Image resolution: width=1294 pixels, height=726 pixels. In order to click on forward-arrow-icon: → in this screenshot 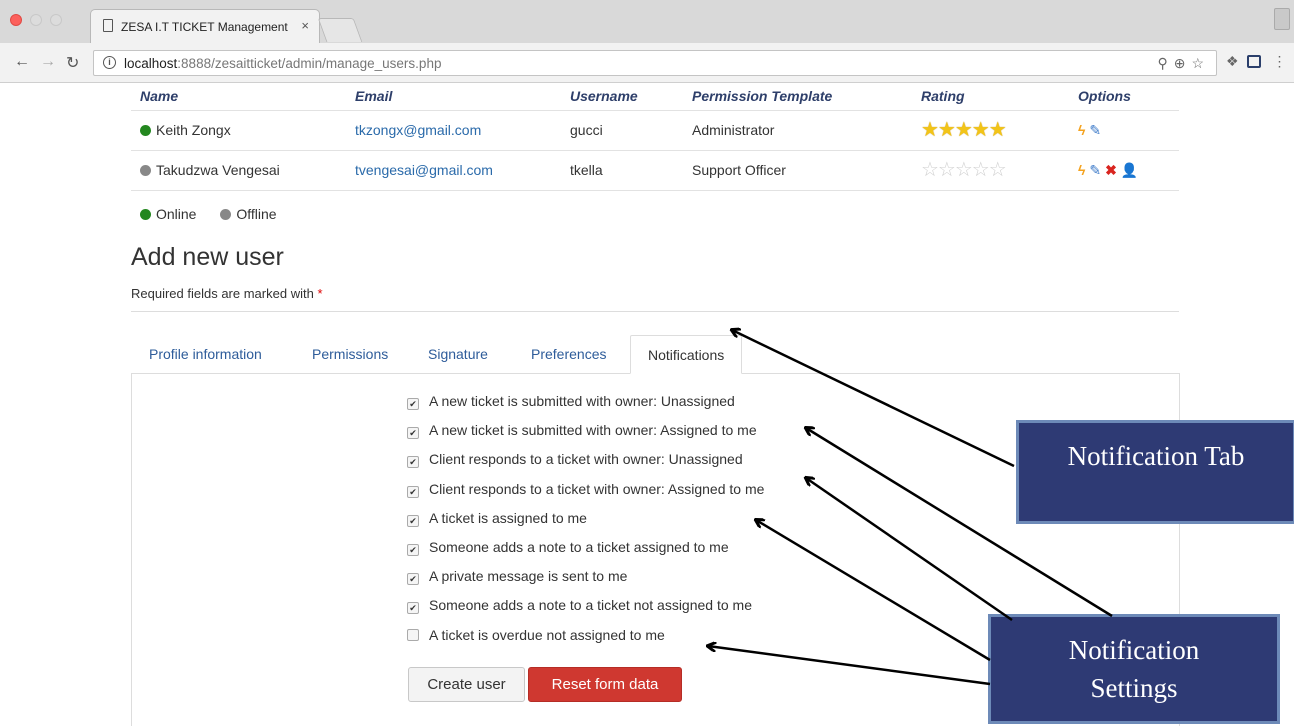, I will do `click(48, 62)`.